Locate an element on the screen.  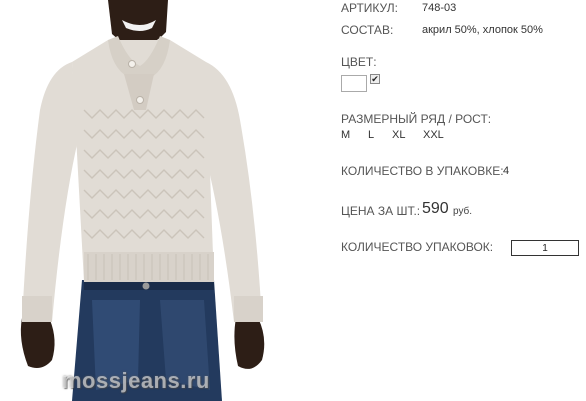
color-checkbox: ✔ is located at coordinates (375, 79).